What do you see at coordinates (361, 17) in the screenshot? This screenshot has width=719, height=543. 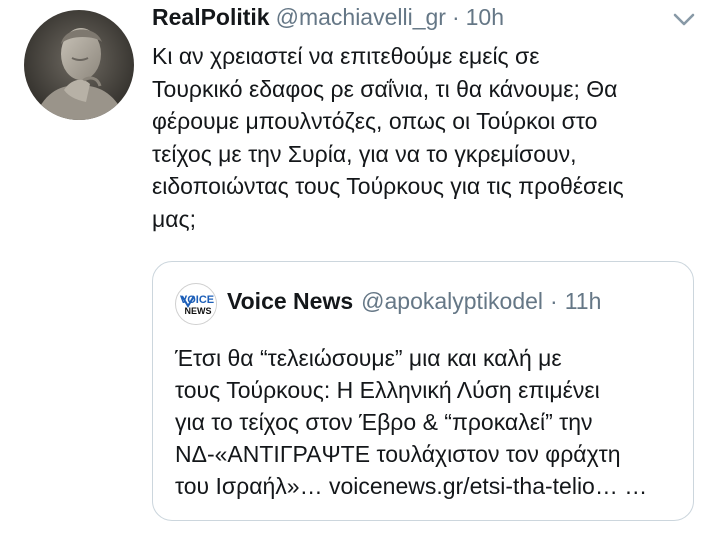 I see `handle: @machiavelli_gr` at bounding box center [361, 17].